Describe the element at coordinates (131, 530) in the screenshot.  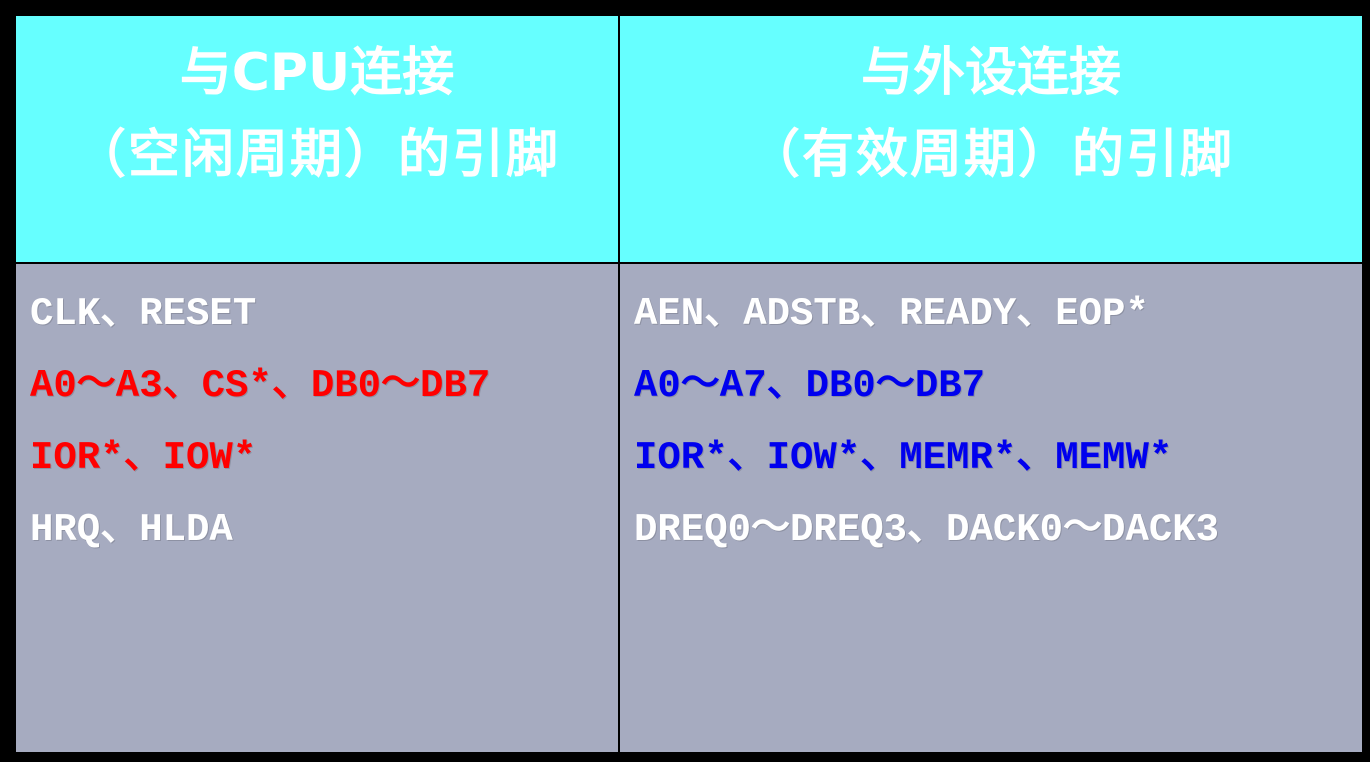
I see `left-pin-row-4: HRQ、HLDA` at that location.